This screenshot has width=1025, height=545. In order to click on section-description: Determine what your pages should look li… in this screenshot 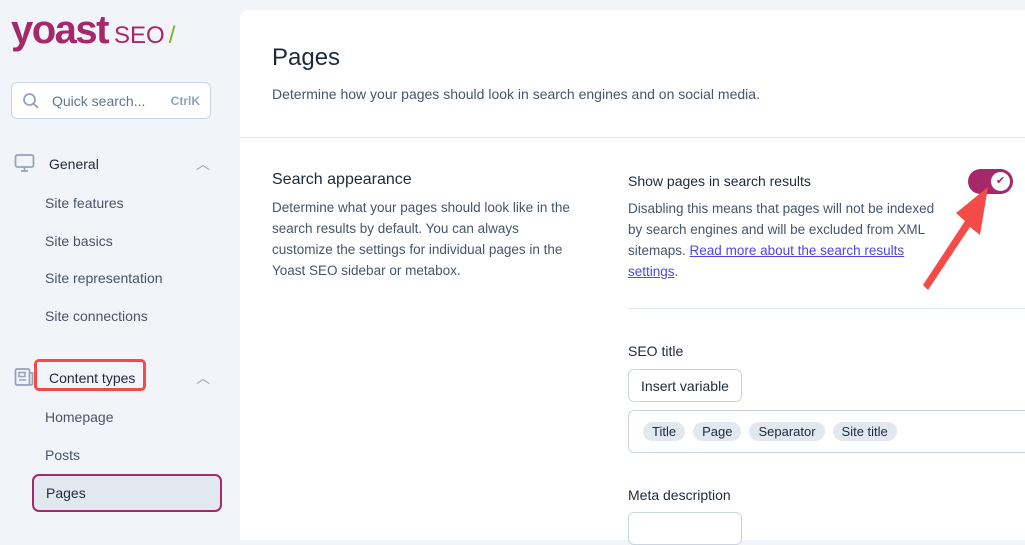, I will do `click(421, 239)`.